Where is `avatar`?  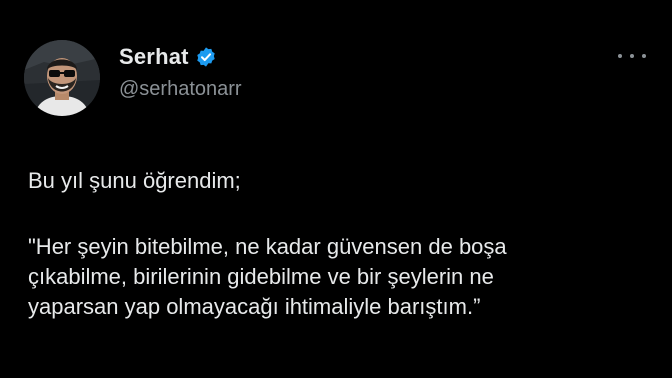 avatar is located at coordinates (62, 78).